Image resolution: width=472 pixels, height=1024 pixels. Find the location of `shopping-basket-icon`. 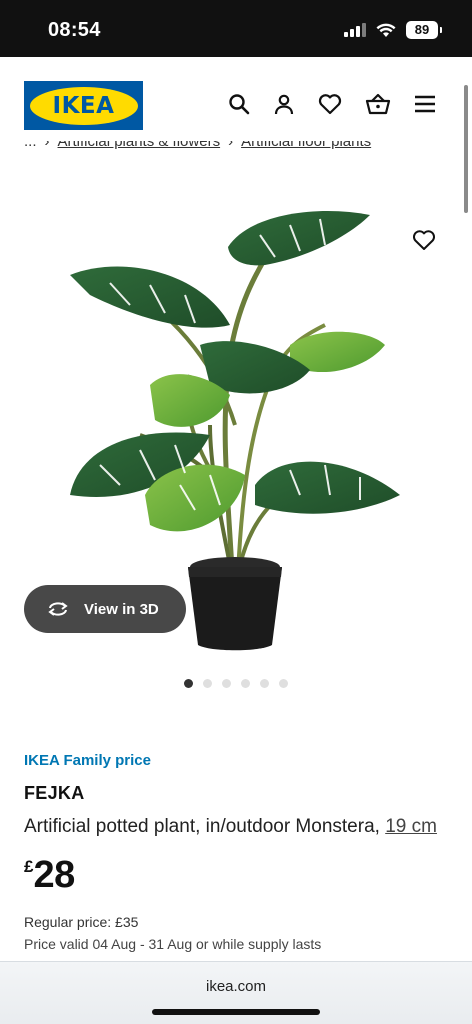

shopping-basket-icon is located at coordinates (378, 104).